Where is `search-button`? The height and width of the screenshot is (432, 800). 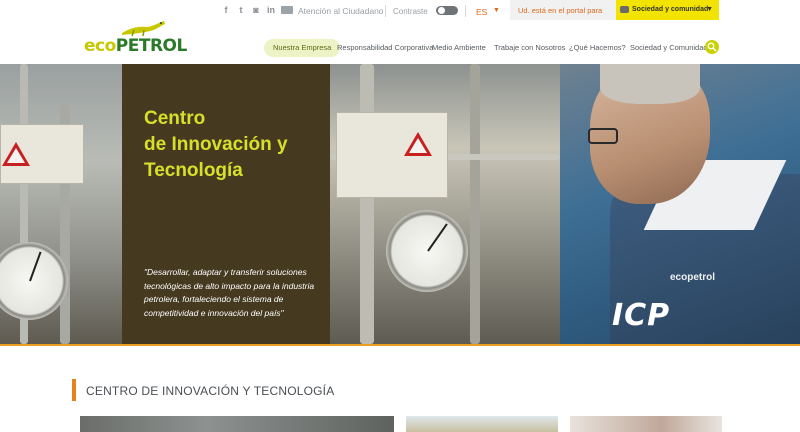 search-button is located at coordinates (712, 47).